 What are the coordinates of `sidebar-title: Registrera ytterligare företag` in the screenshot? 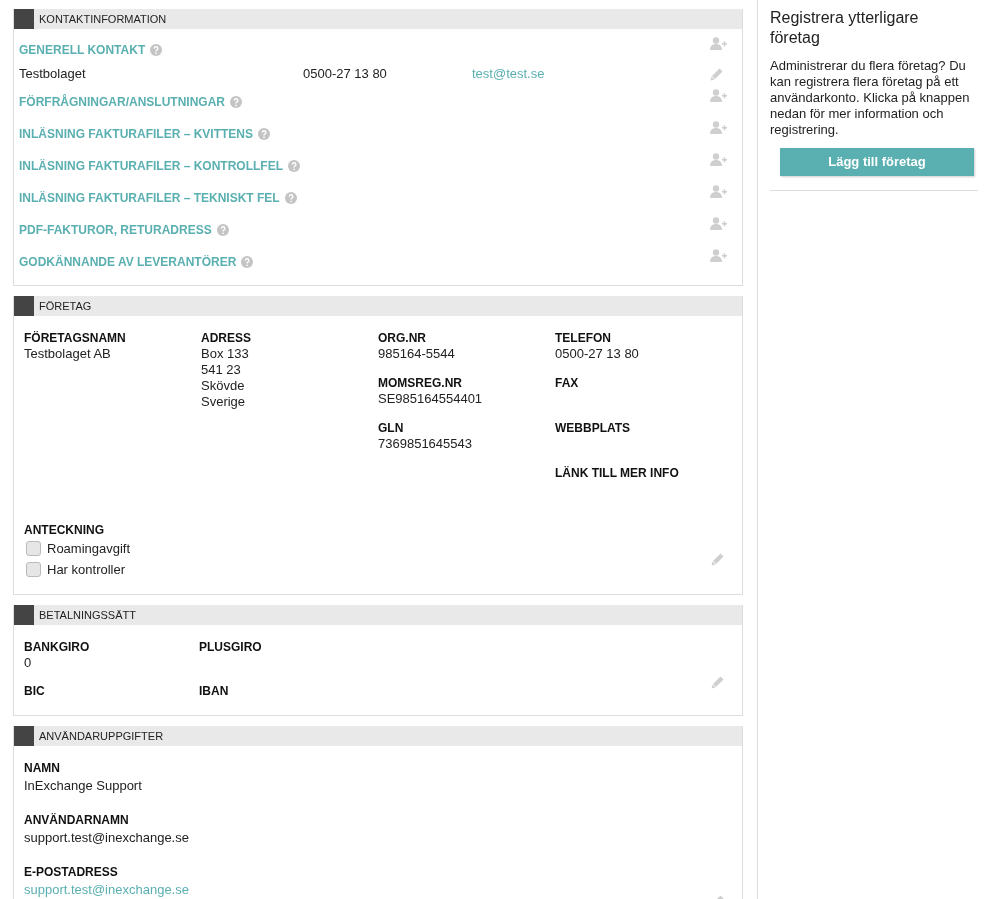 It's located at (845, 28).